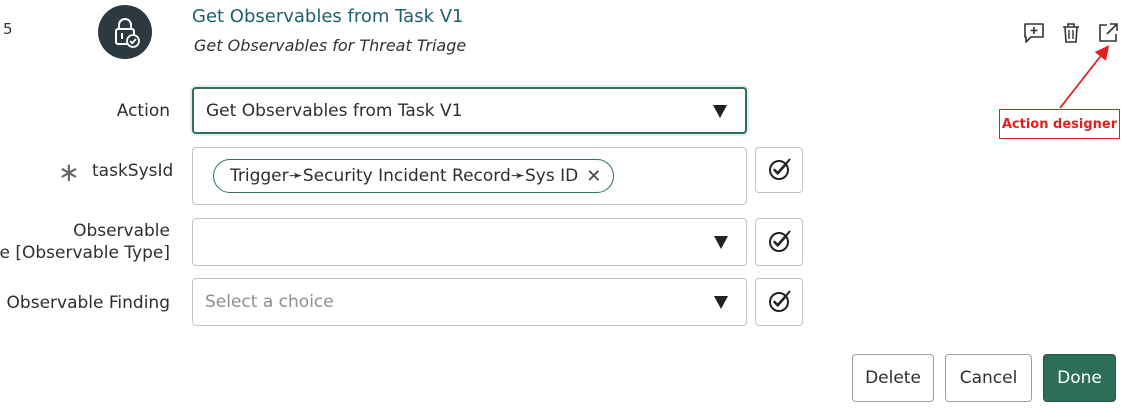 This screenshot has width=1130, height=408. What do you see at coordinates (143, 111) in the screenshot?
I see `action-label: Action` at bounding box center [143, 111].